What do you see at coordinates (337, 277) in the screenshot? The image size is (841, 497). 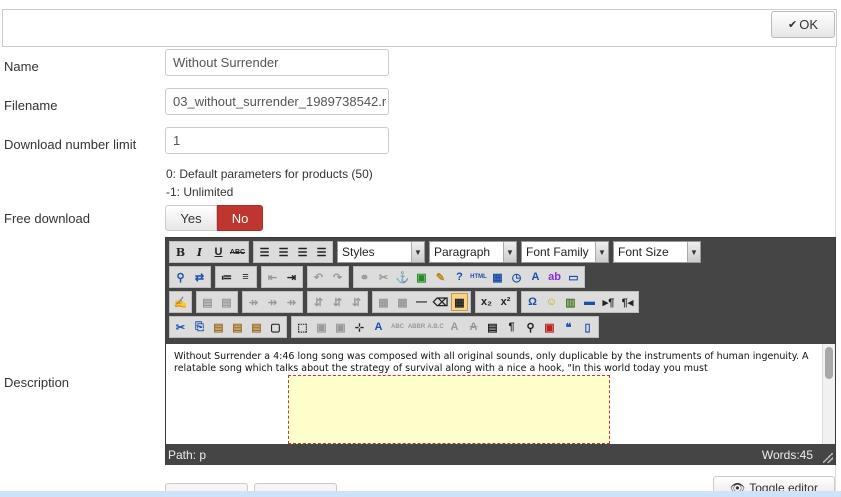 I see `redo-icon: ↷` at bounding box center [337, 277].